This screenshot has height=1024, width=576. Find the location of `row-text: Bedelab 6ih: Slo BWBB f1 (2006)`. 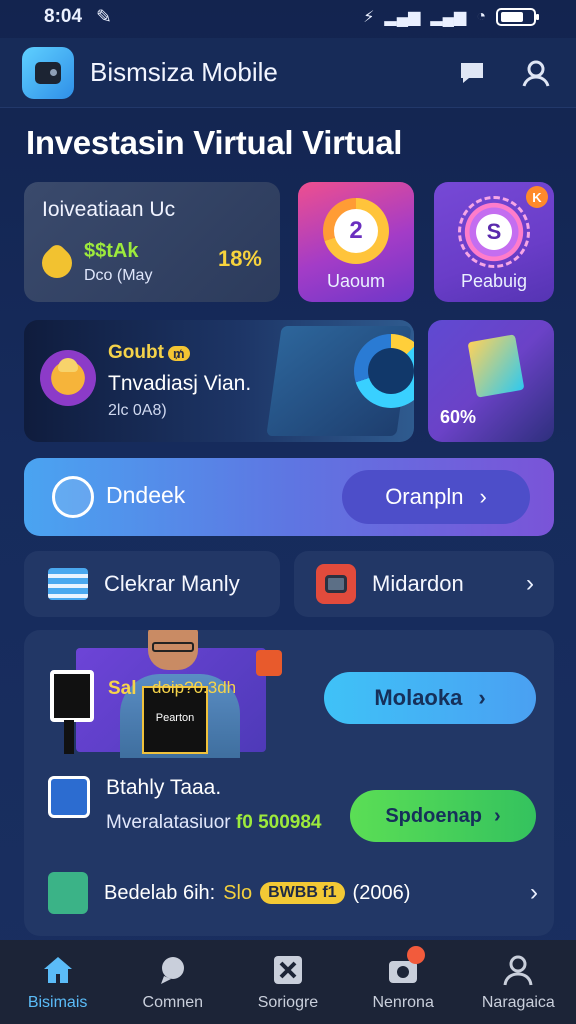

row-text: Bedelab 6ih: Slo BWBB f1 (2006) is located at coordinates (257, 892).